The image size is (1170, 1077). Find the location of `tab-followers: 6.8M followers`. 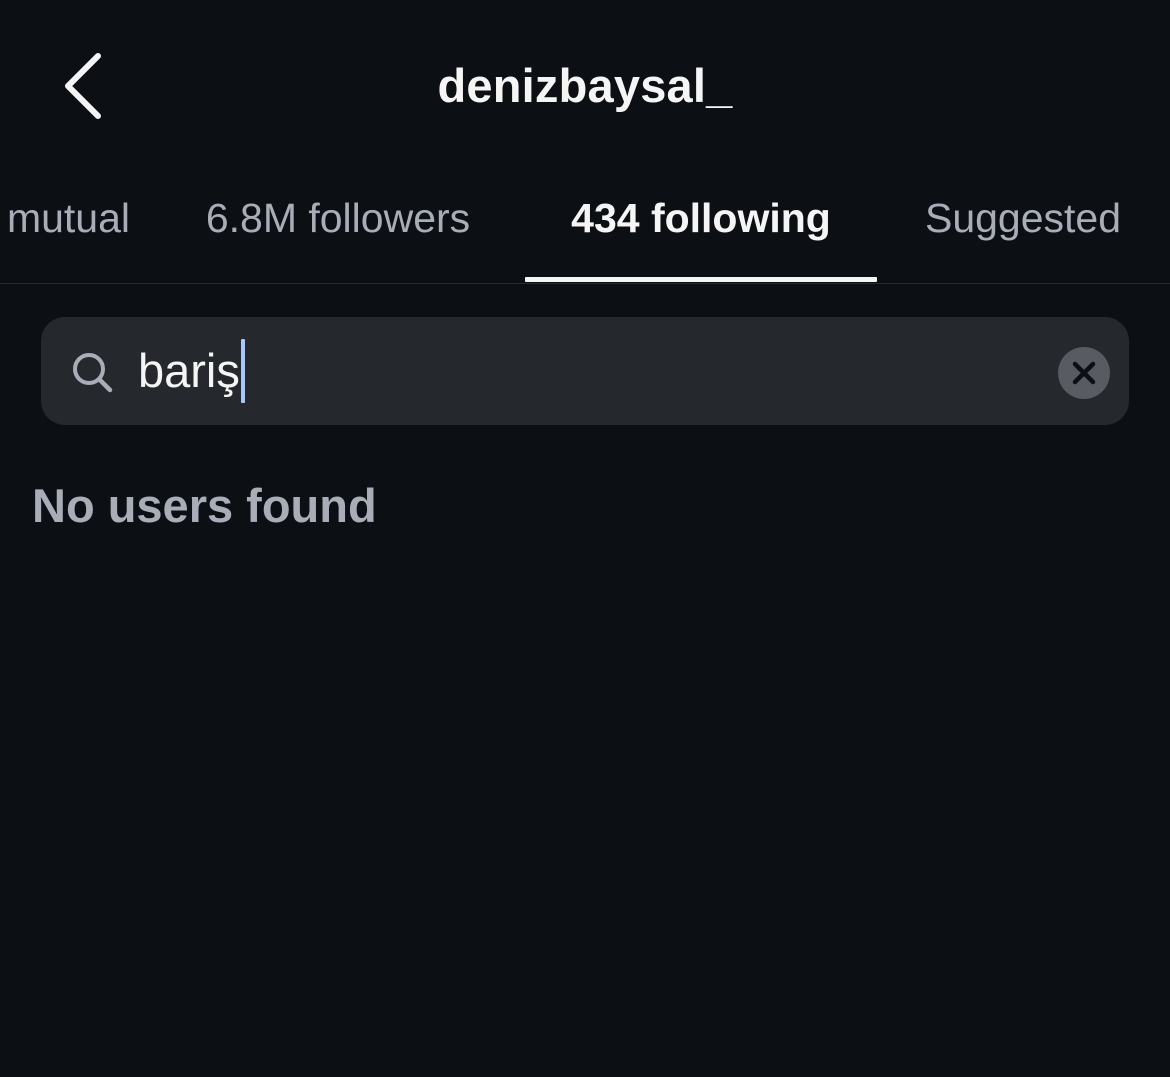

tab-followers: 6.8M followers is located at coordinates (338, 237).